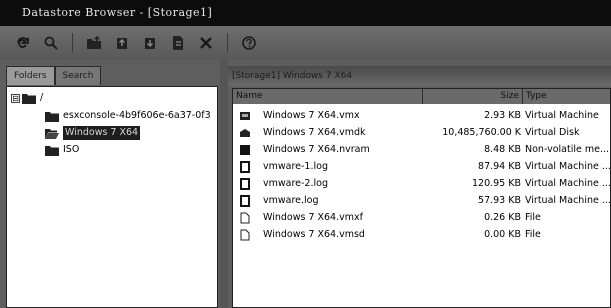 The height and width of the screenshot is (308, 611). What do you see at coordinates (502, 149) in the screenshot?
I see `file-size: 8.48 KB` at bounding box center [502, 149].